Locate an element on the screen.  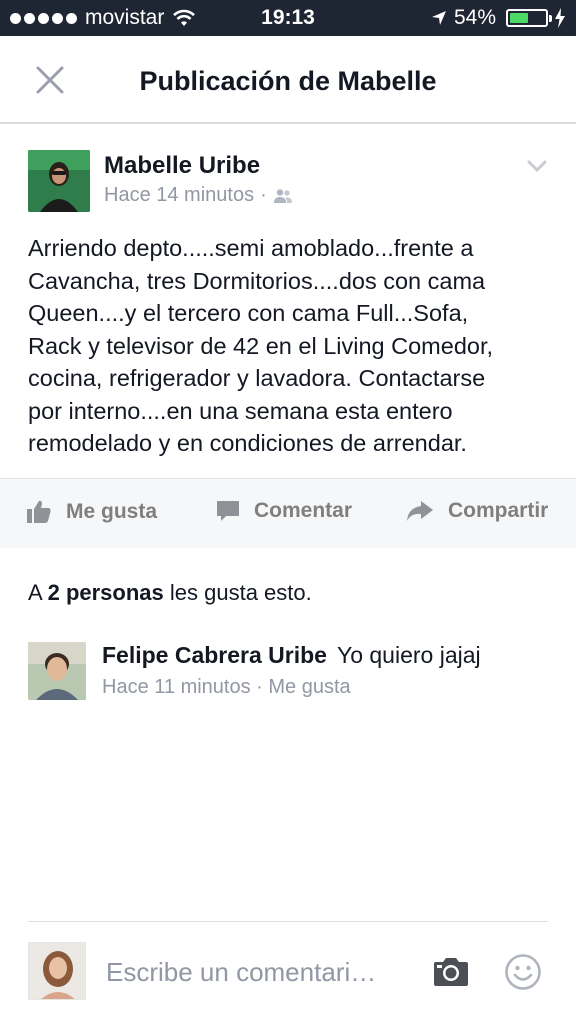
chevron-down-icon is located at coordinates (537, 166).